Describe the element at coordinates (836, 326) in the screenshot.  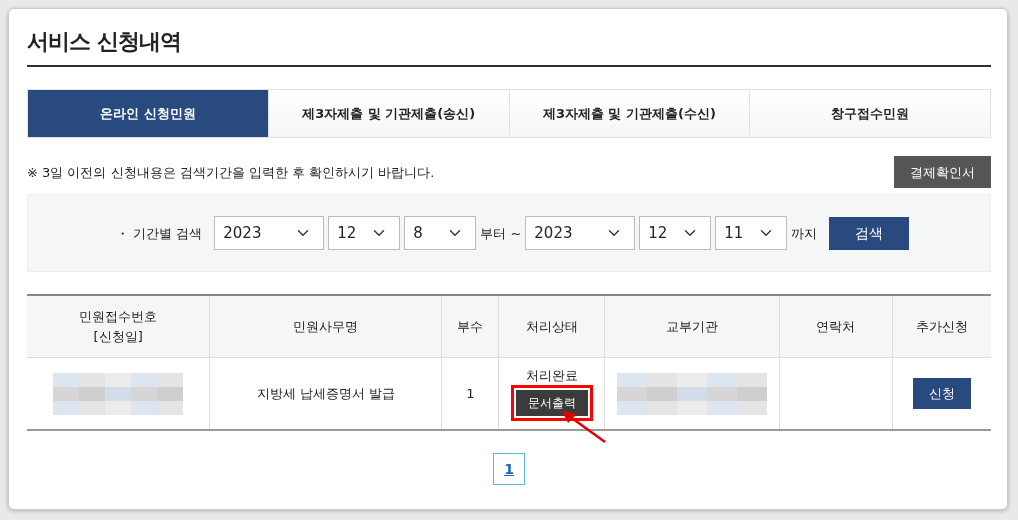
I see `column-header: 연락처` at that location.